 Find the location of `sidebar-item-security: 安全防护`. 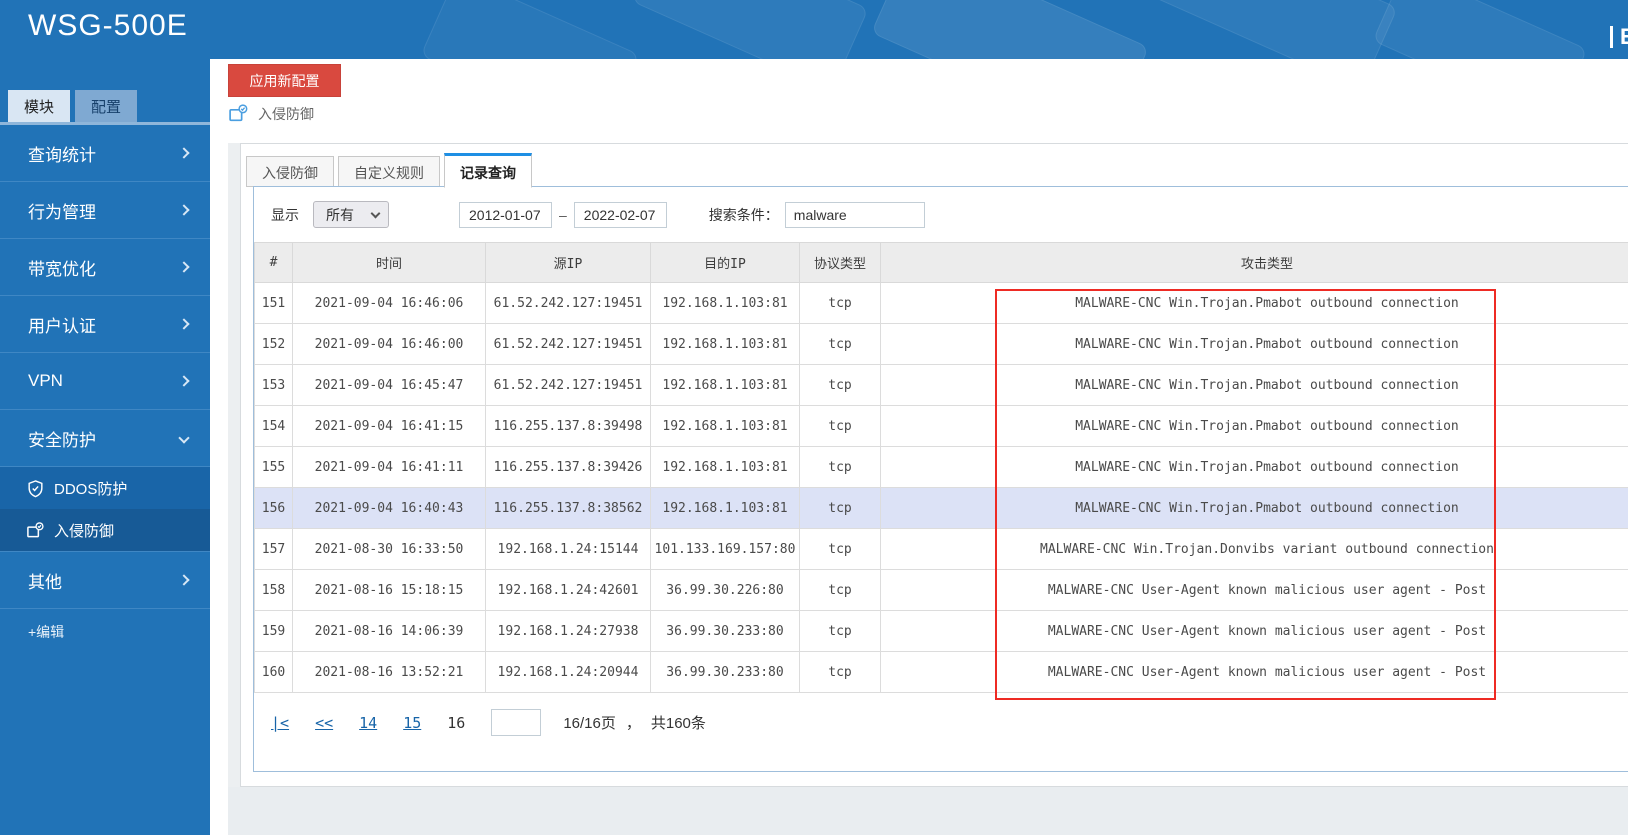

sidebar-item-security: 安全防护 is located at coordinates (105, 438).